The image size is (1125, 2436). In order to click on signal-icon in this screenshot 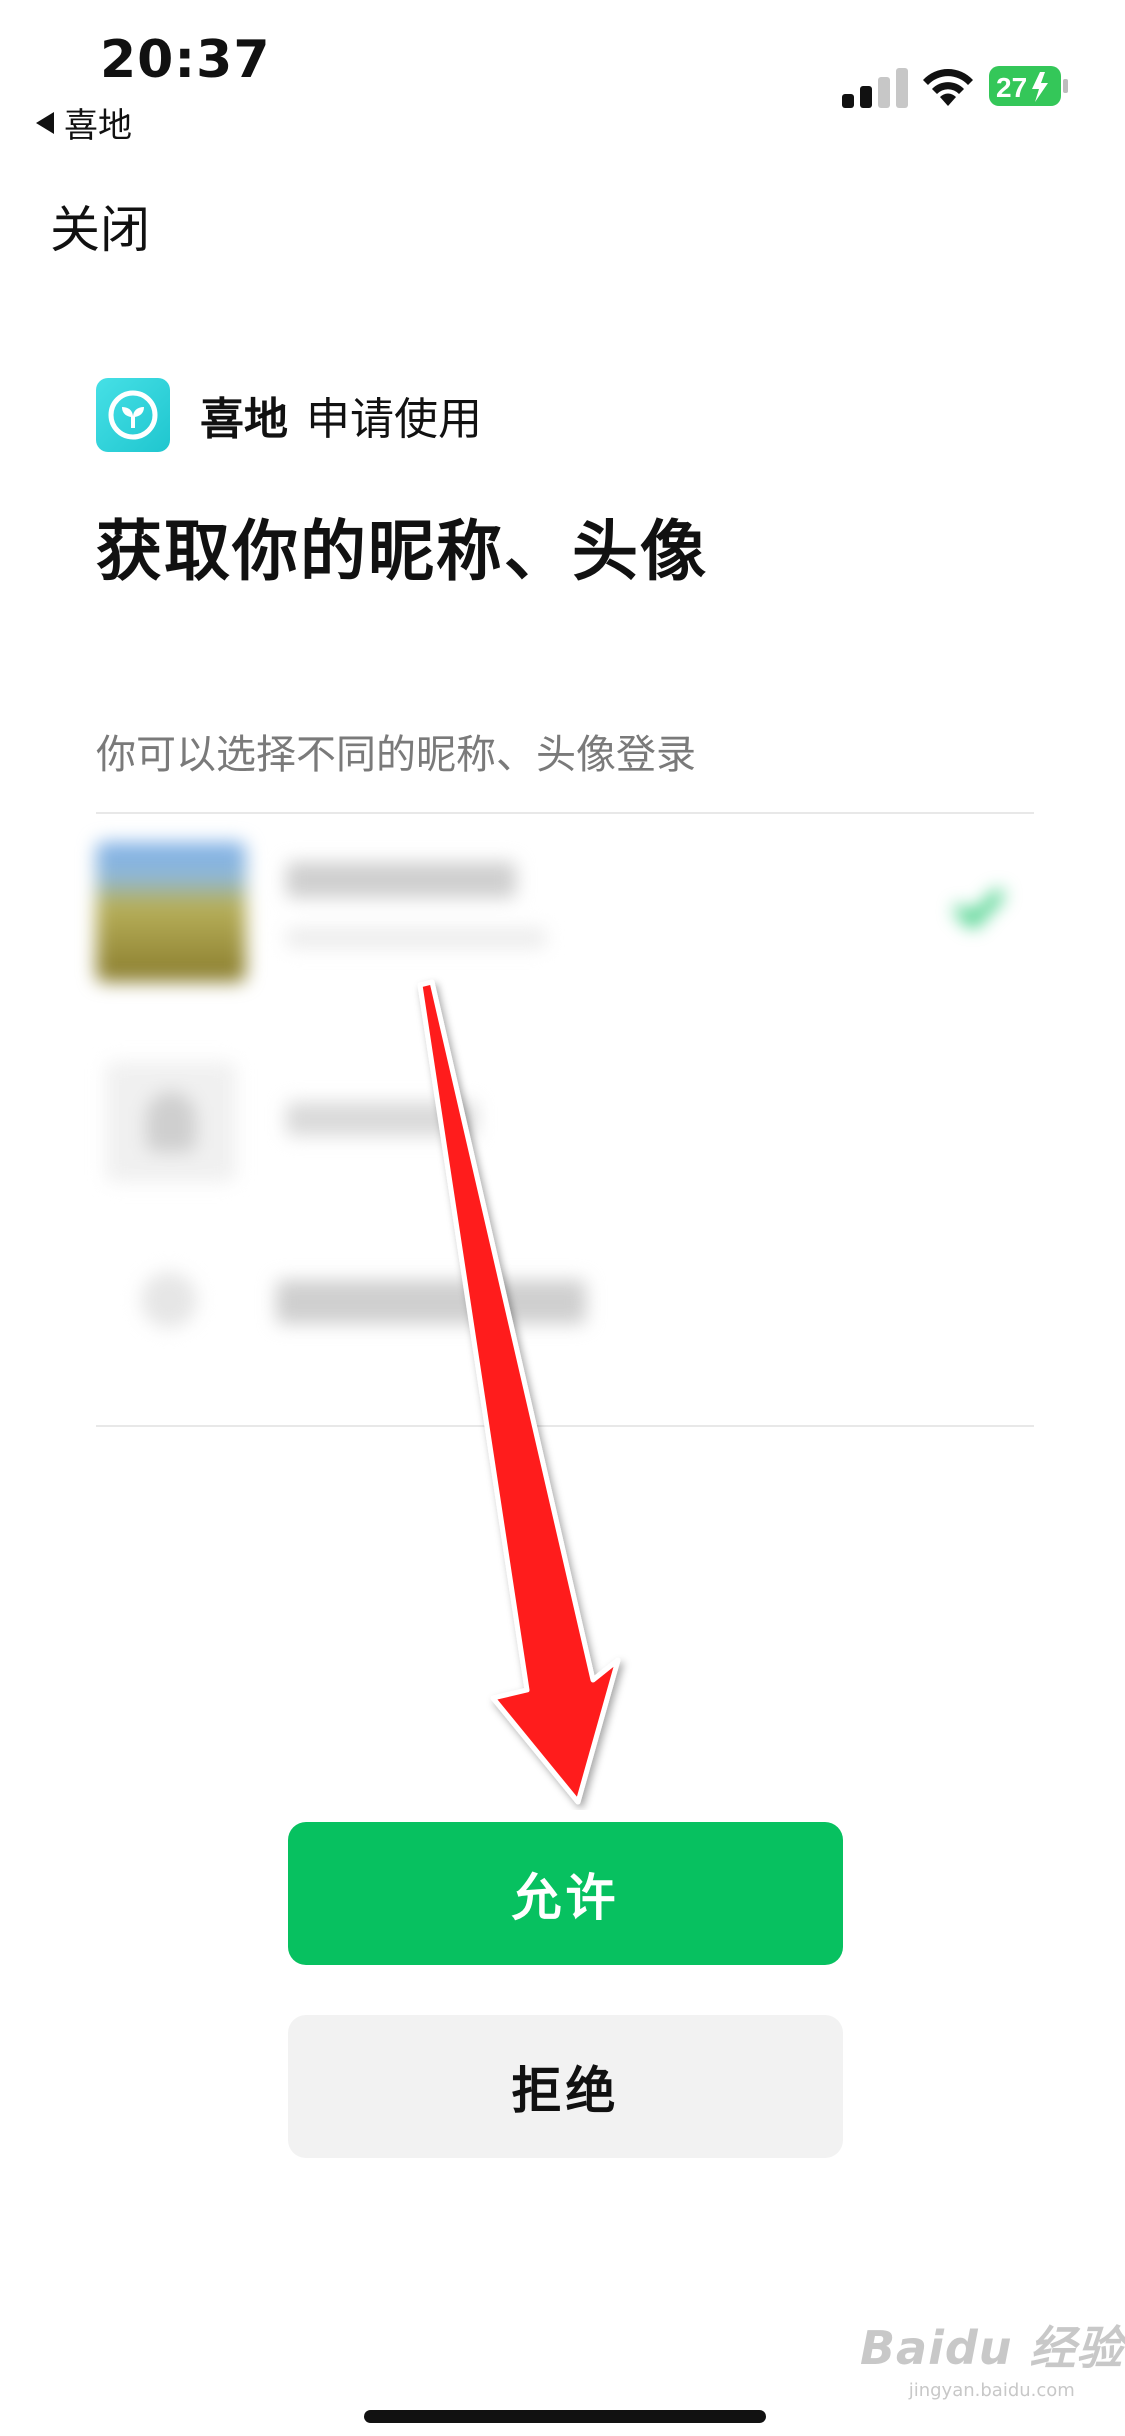, I will do `click(875, 87)`.